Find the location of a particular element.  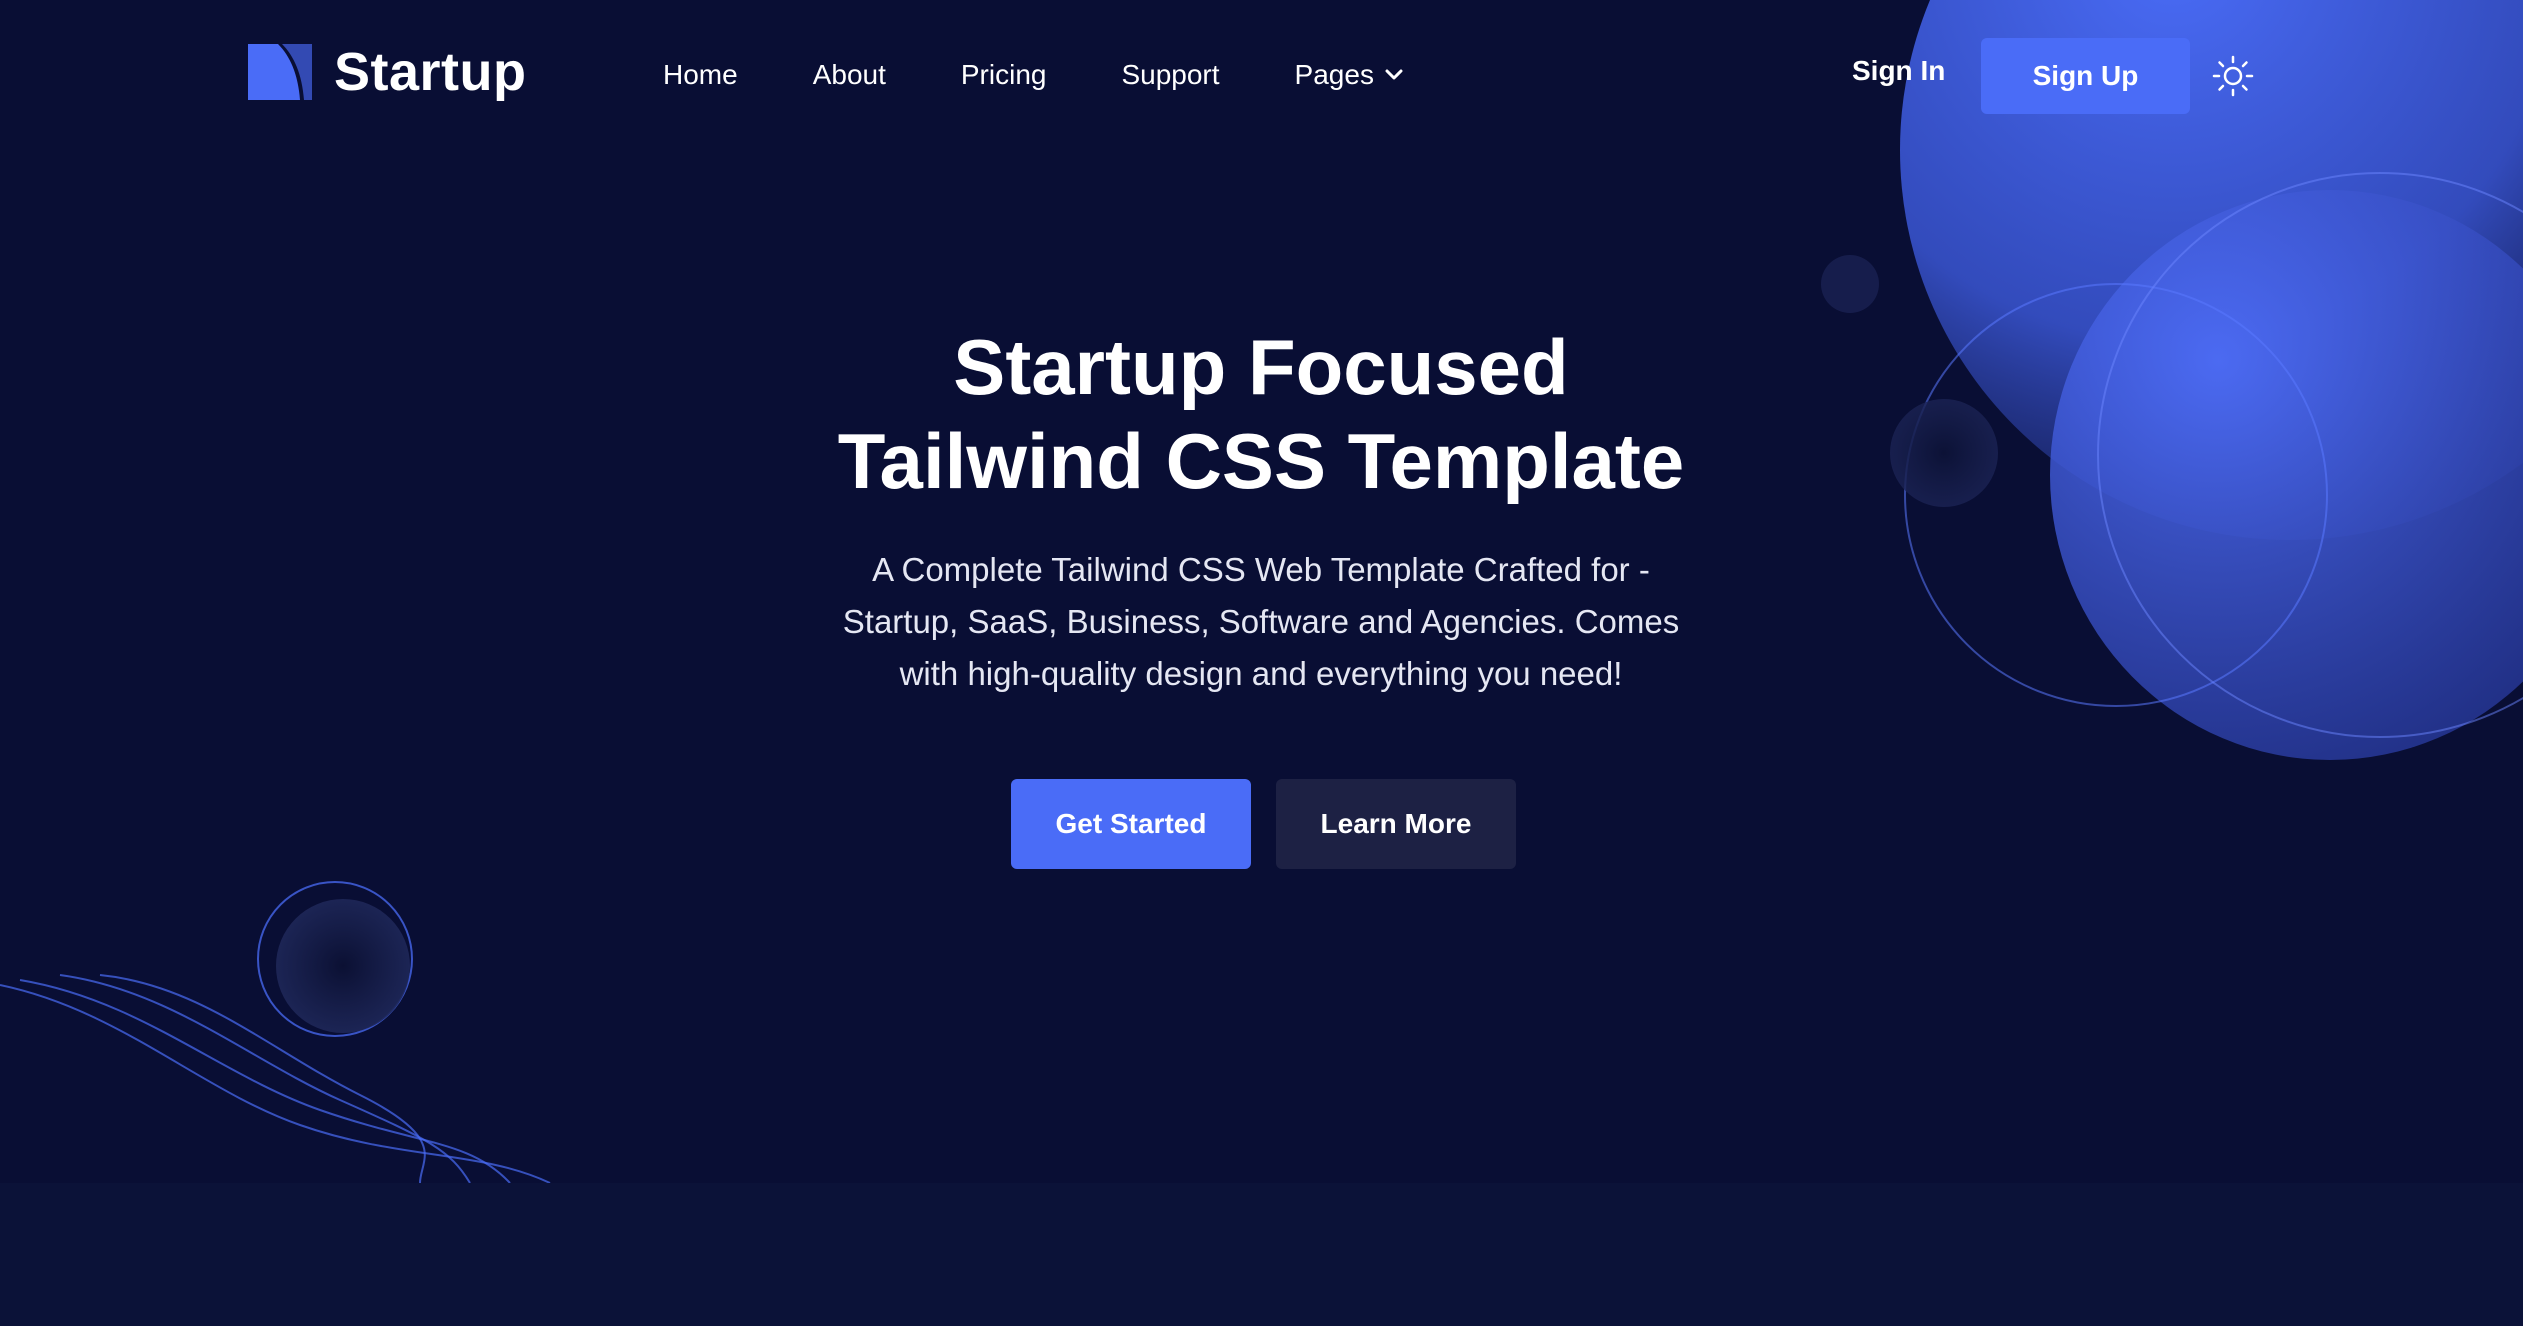

deco-mid-circle is located at coordinates (2286, 475).